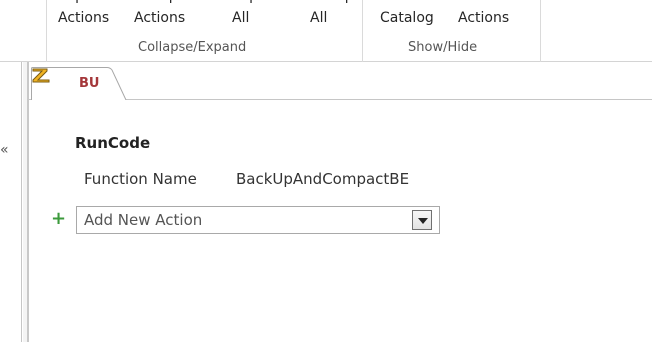 This screenshot has width=652, height=342. I want to click on group-label-collapse-expand: Collapse/Expand, so click(192, 47).